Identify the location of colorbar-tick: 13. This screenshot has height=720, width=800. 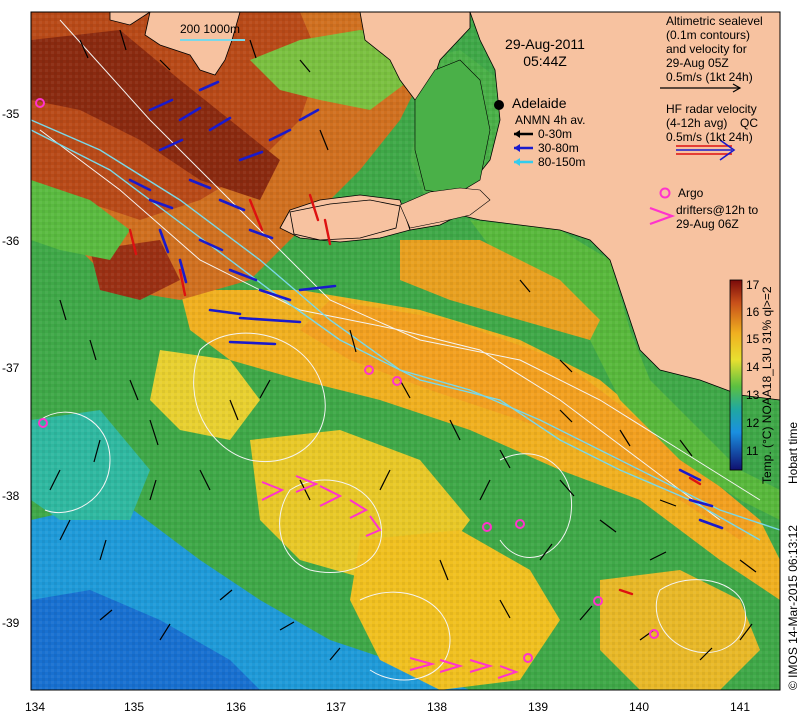
(753, 395).